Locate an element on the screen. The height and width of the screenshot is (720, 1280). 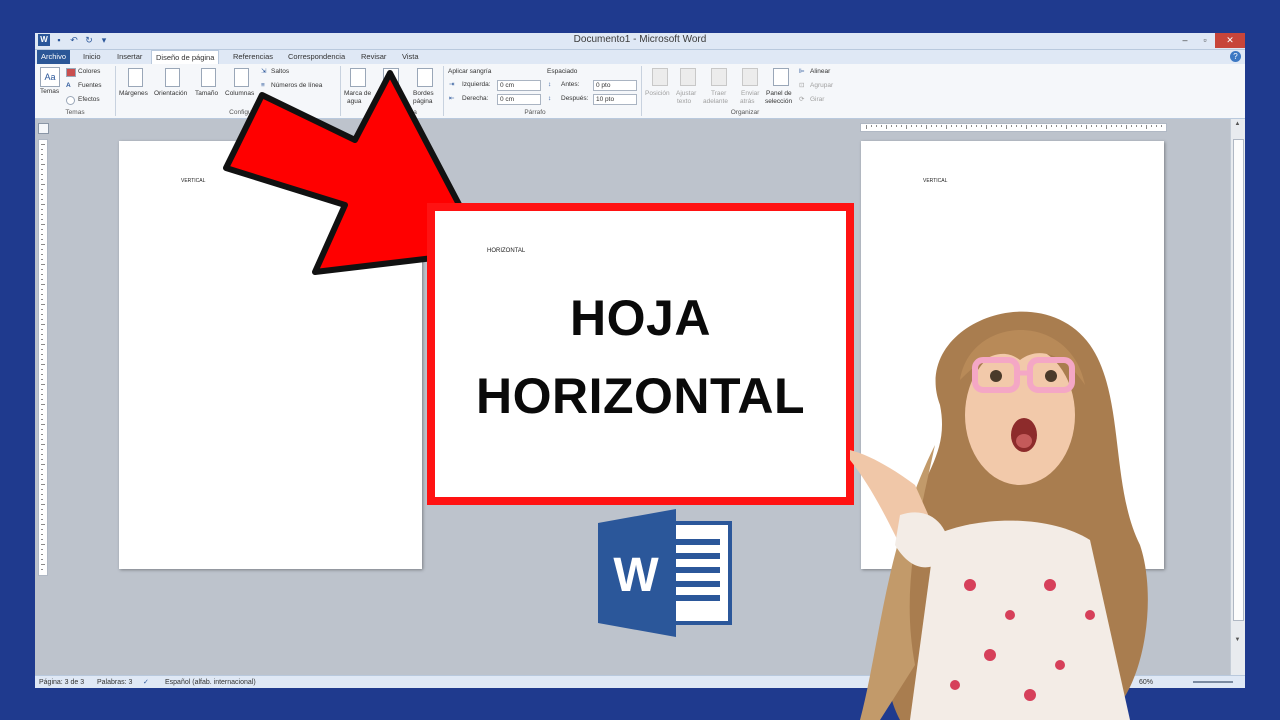
page-1: VERTICAL is located at coordinates (270, 355).